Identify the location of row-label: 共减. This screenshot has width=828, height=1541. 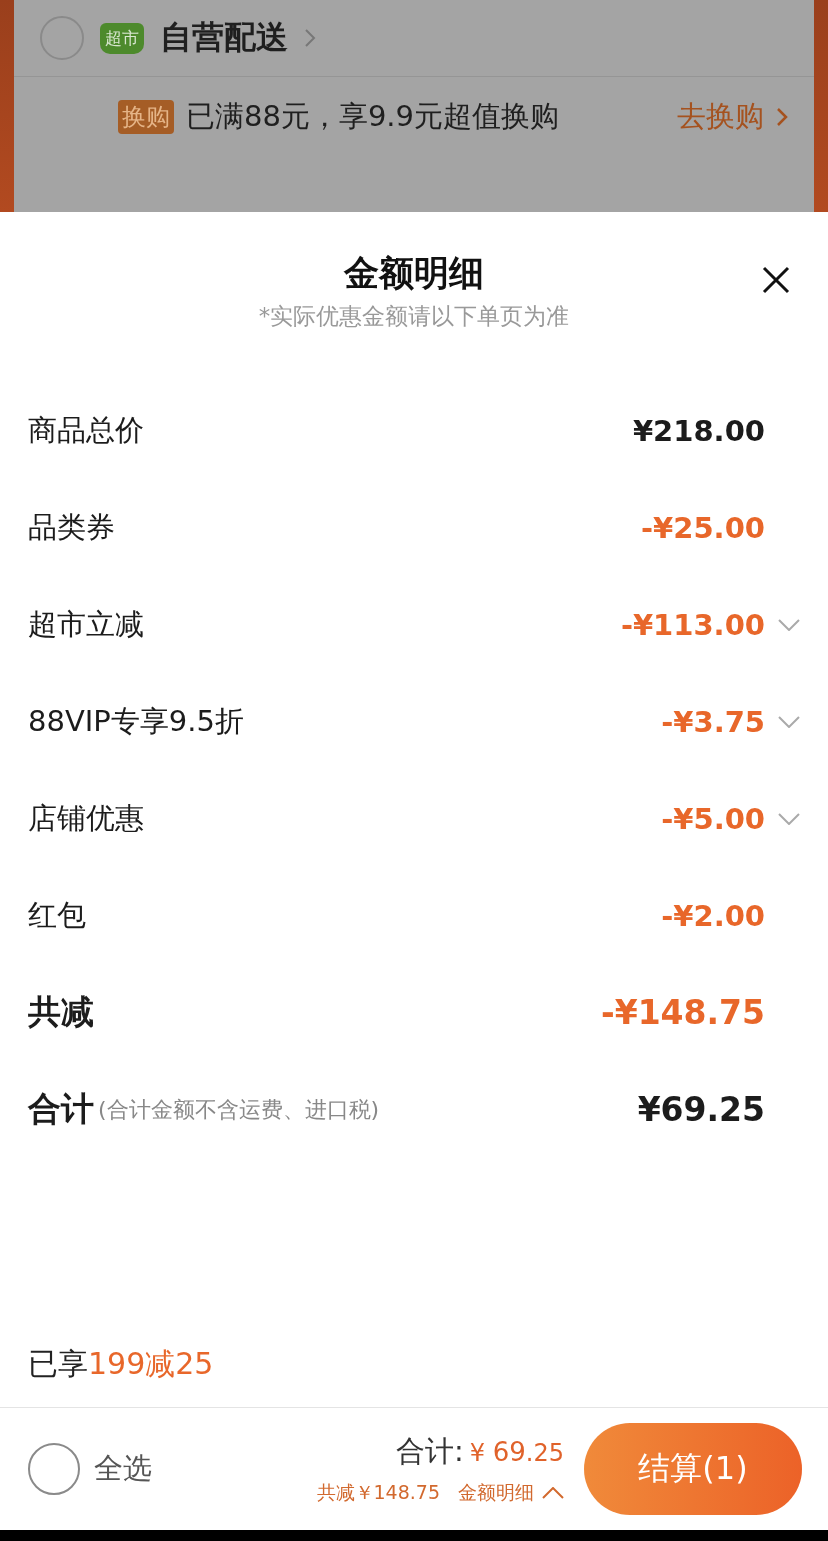
(61, 1012).